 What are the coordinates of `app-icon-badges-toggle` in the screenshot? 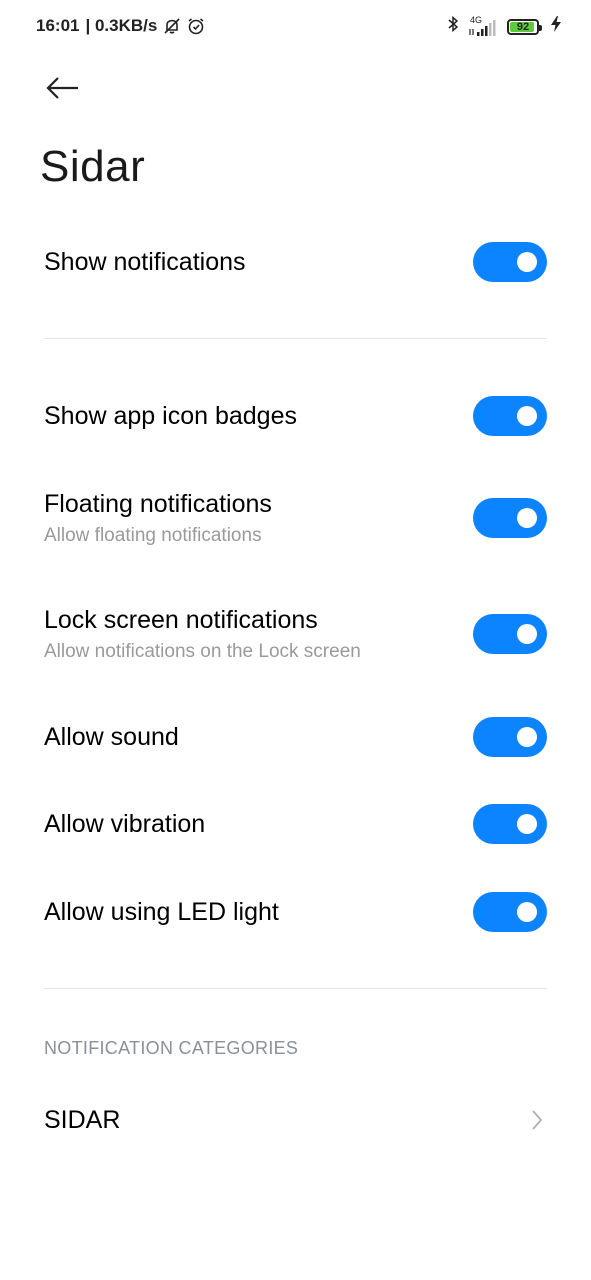 It's located at (510, 416).